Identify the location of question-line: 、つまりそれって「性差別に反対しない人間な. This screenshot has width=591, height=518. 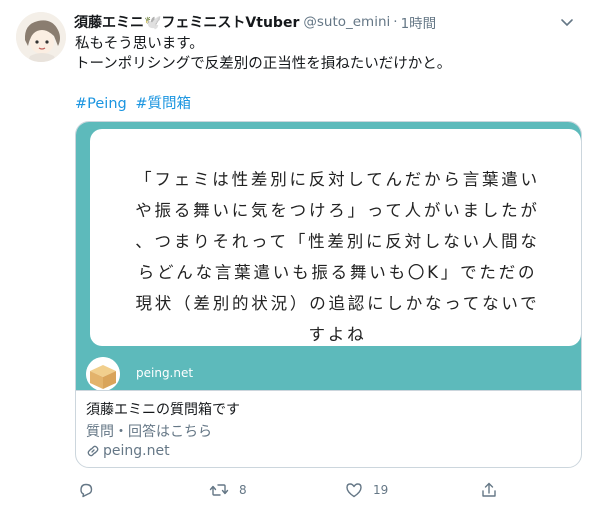
(337, 241).